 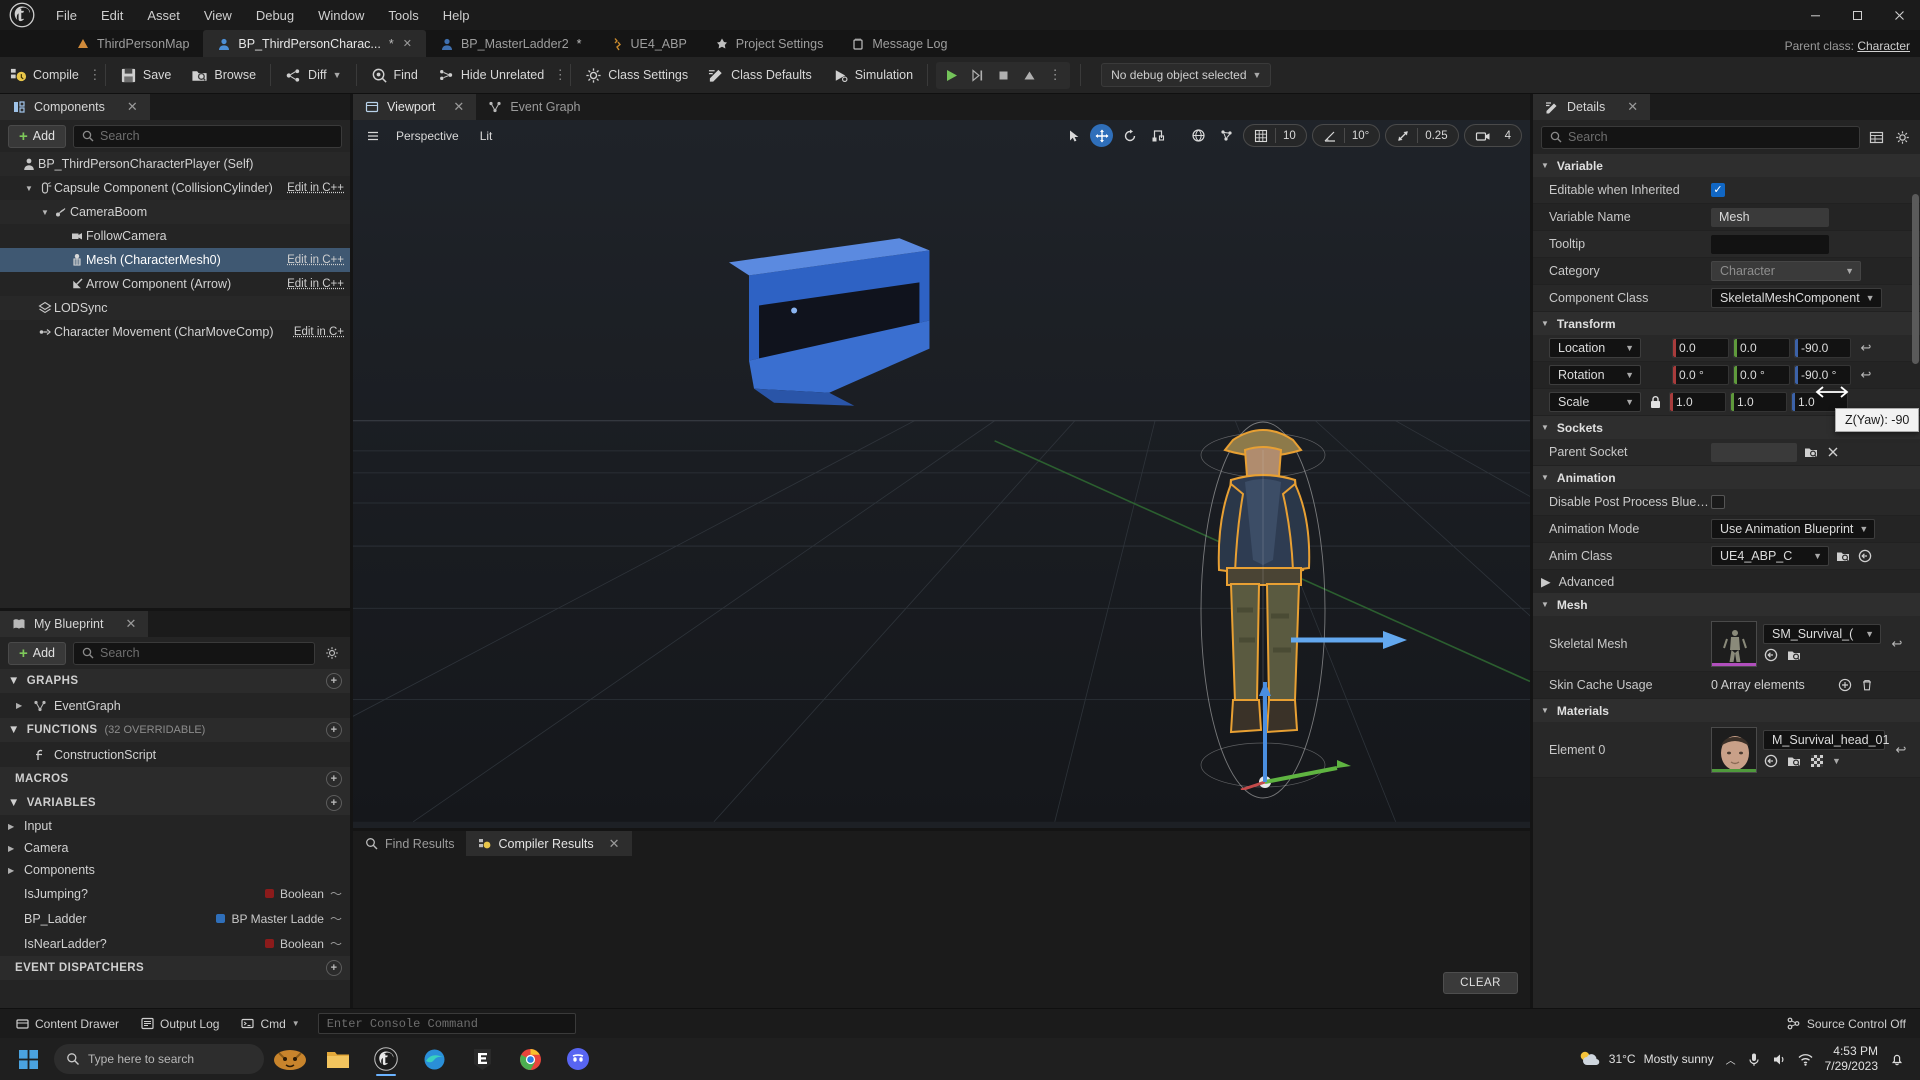 What do you see at coordinates (315, 188) in the screenshot?
I see `edit-in-cpp-link: Edit in C++` at bounding box center [315, 188].